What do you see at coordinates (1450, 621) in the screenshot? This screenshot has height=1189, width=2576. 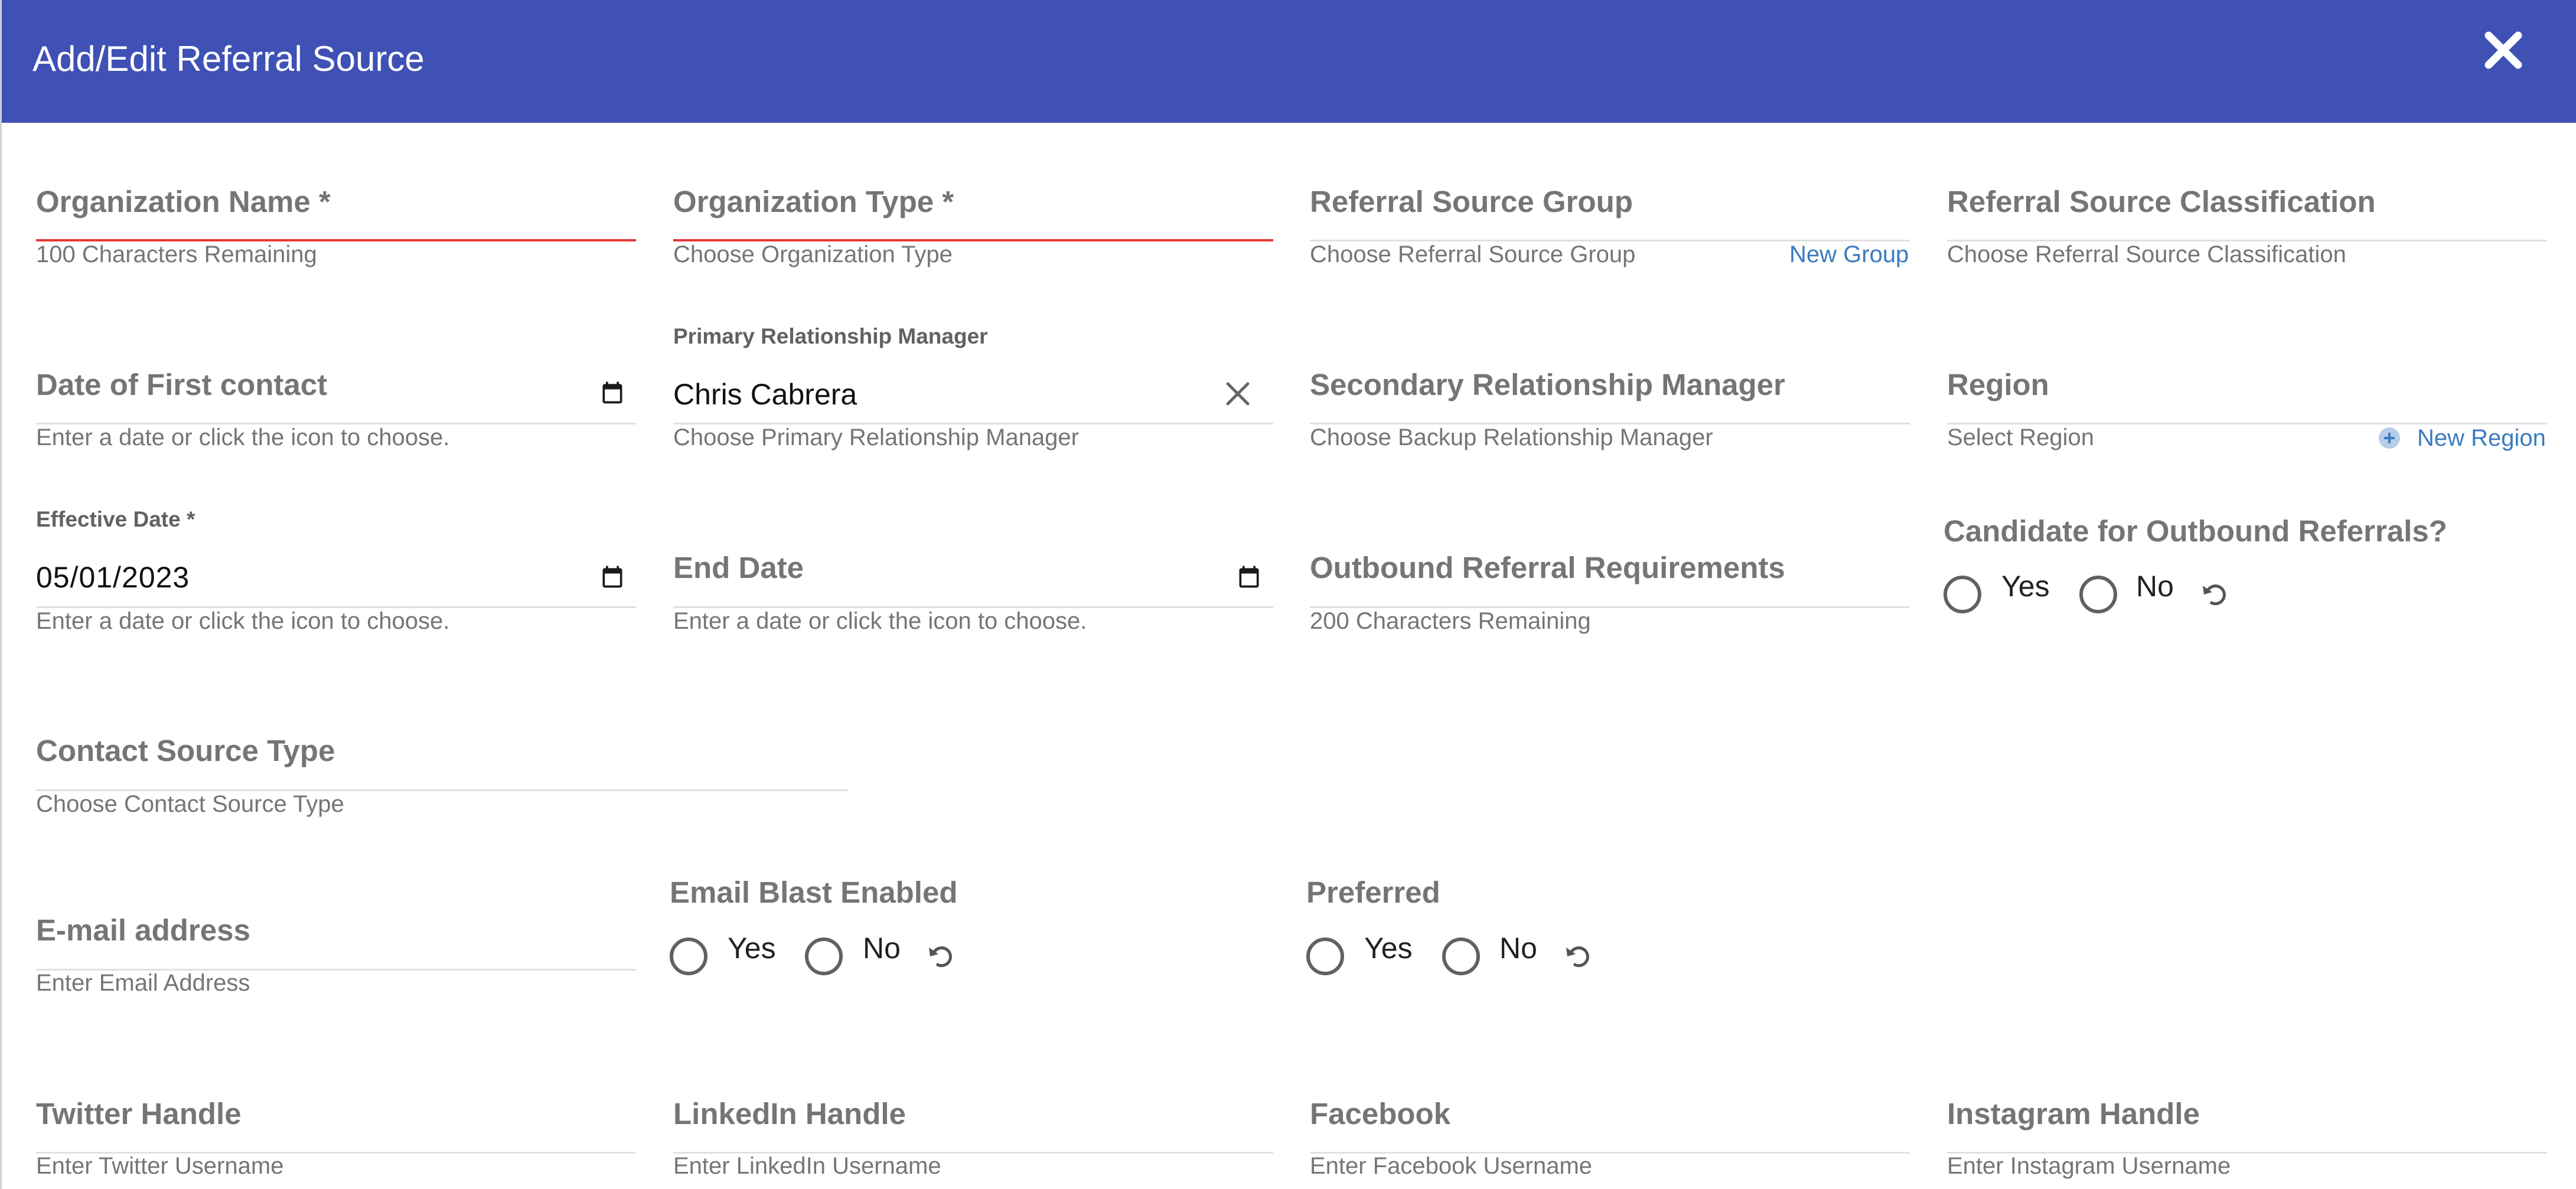 I see `outbound-referral-requirements-helper: 200 Characters Remaining` at bounding box center [1450, 621].